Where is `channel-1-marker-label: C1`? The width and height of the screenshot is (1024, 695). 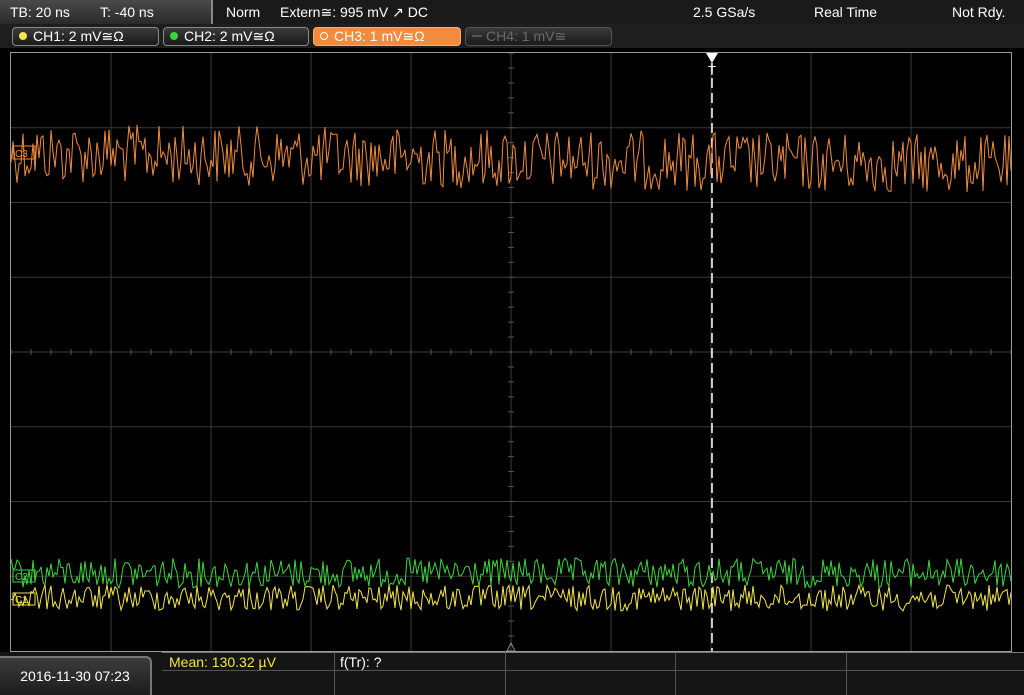 channel-1-marker-label: C1 is located at coordinates (21, 600).